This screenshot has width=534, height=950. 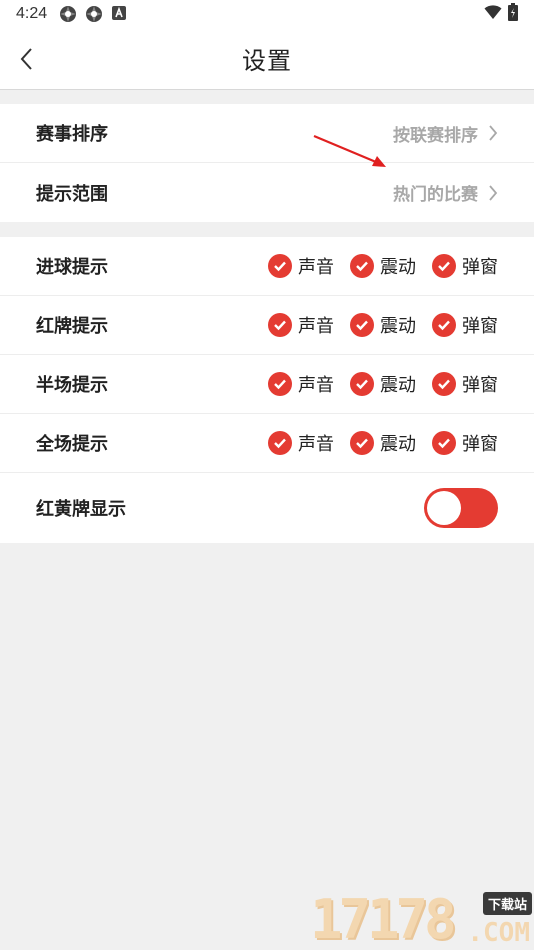 I want to click on page-title: 设置, so click(x=267, y=61).